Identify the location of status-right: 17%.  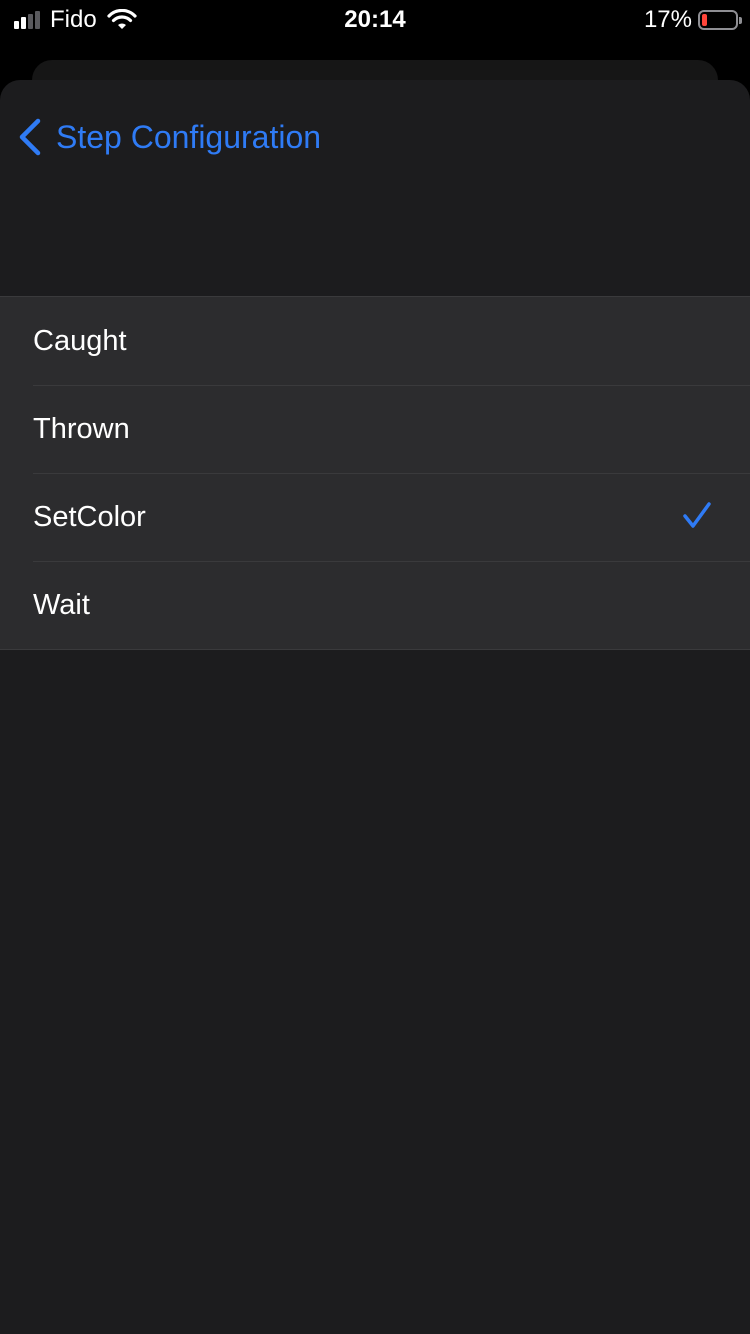
(692, 20).